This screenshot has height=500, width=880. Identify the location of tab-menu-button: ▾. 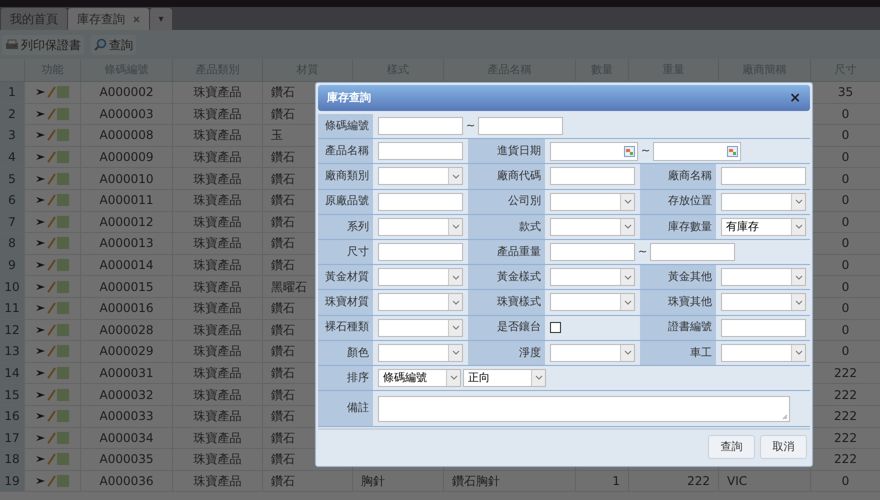
(161, 19).